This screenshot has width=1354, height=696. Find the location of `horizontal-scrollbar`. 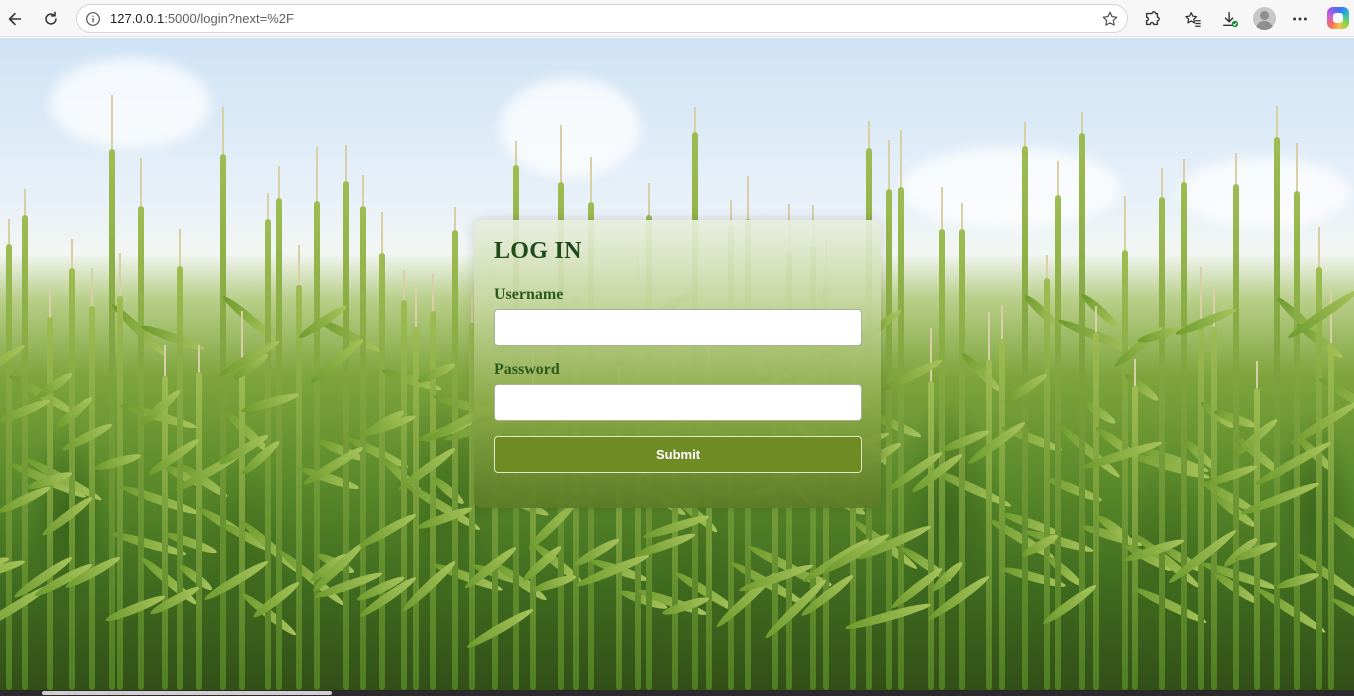

horizontal-scrollbar is located at coordinates (677, 693).